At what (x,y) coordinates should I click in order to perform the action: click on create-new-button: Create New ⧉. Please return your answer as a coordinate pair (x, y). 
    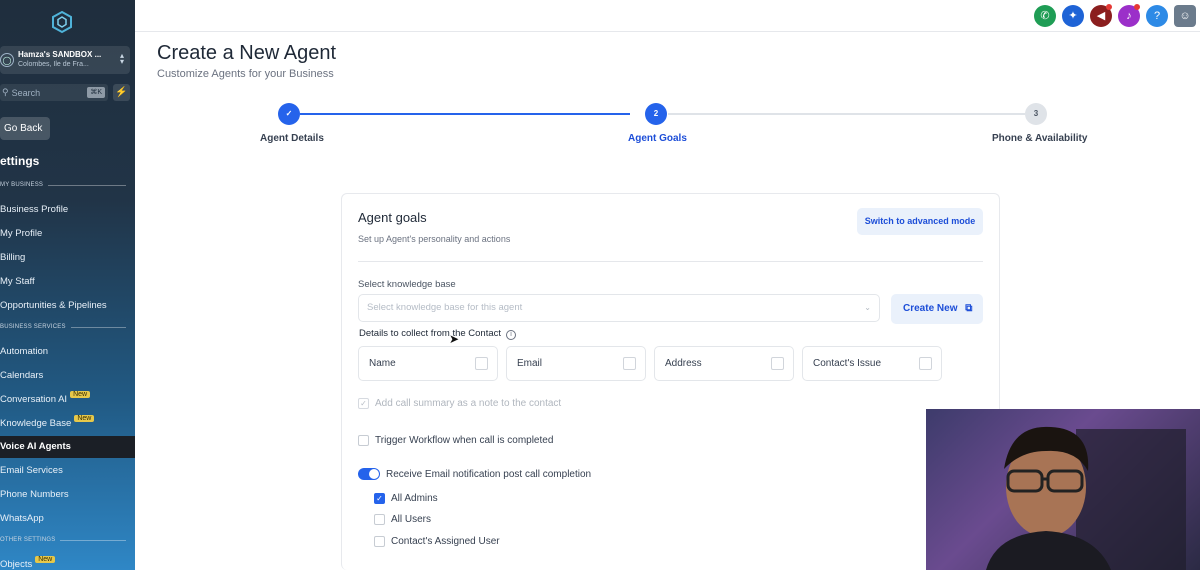
    Looking at the image, I should click on (937, 309).